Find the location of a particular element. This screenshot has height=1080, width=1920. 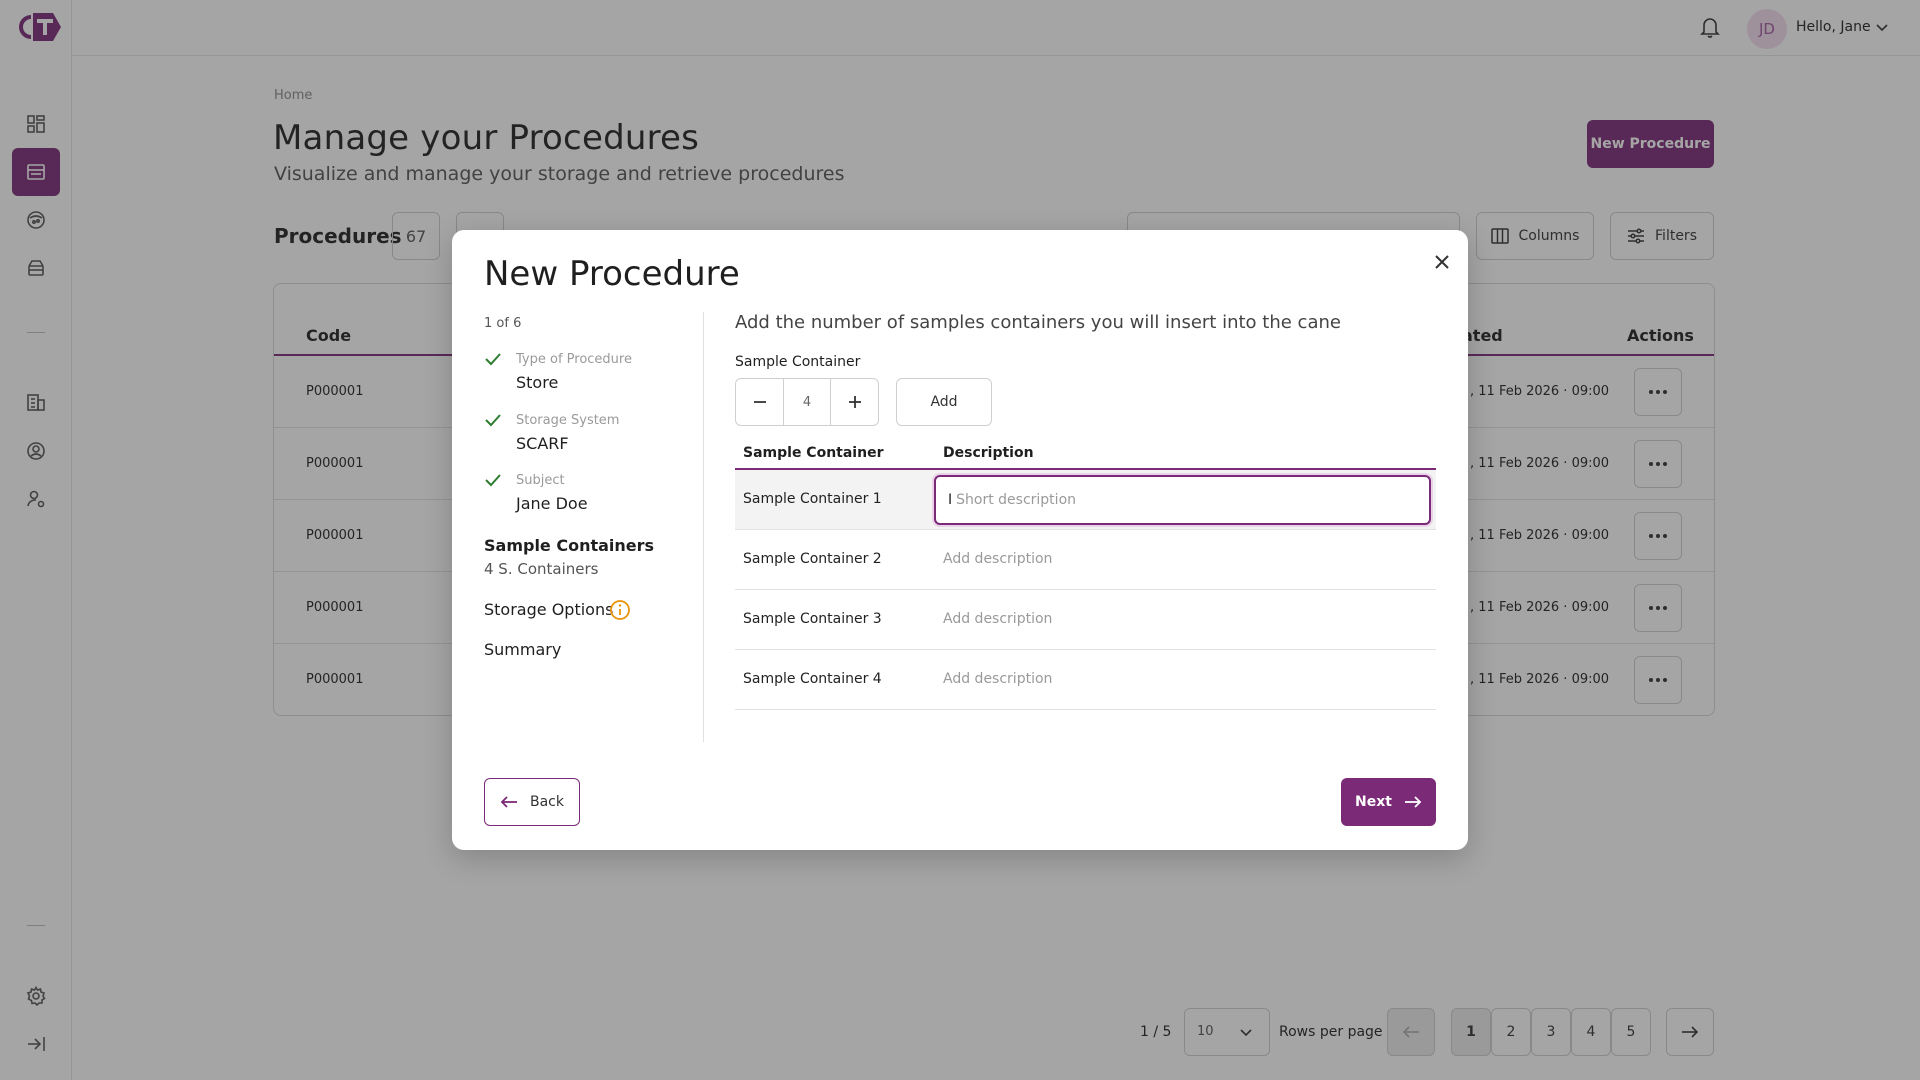

column-header-sample-container: Sample Container is located at coordinates (813, 453).